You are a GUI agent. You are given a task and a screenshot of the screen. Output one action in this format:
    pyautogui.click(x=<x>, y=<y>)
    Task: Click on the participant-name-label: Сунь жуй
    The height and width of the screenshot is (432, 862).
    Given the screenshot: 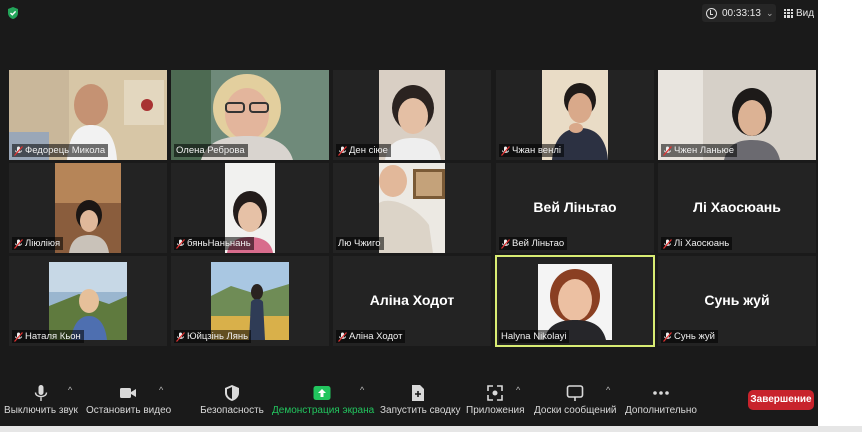 What is the action you would take?
    pyautogui.click(x=689, y=336)
    